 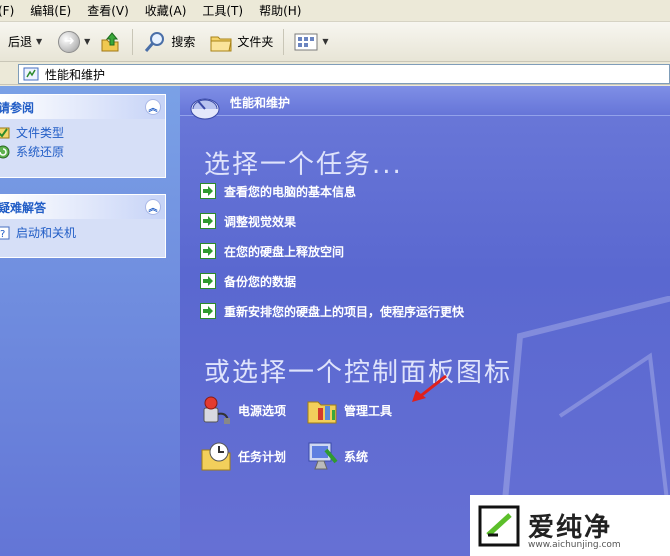 What do you see at coordinates (262, 410) in the screenshot?
I see `cp-power-options-label: 电源选项` at bounding box center [262, 410].